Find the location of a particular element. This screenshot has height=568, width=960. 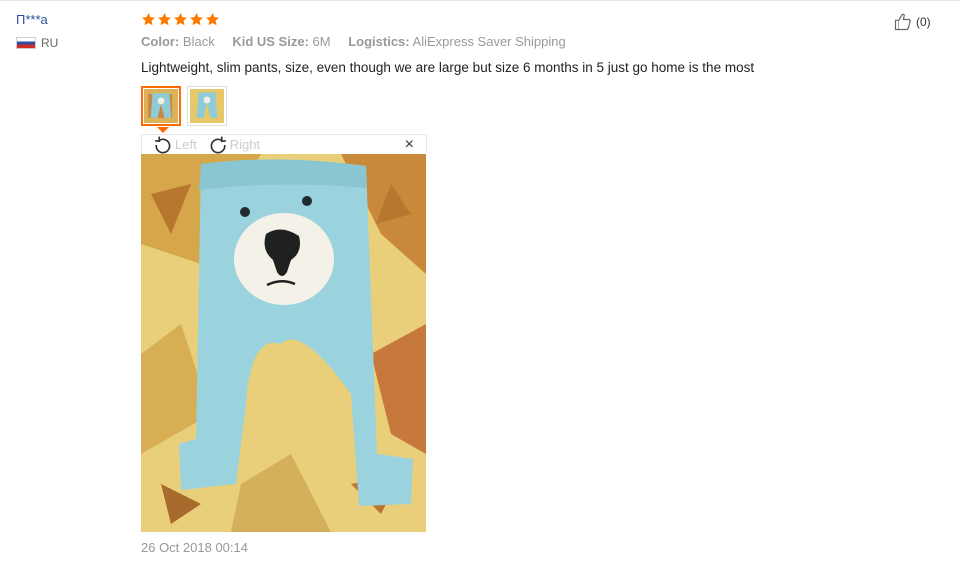

rotate-right-label: Right is located at coordinates (245, 144).